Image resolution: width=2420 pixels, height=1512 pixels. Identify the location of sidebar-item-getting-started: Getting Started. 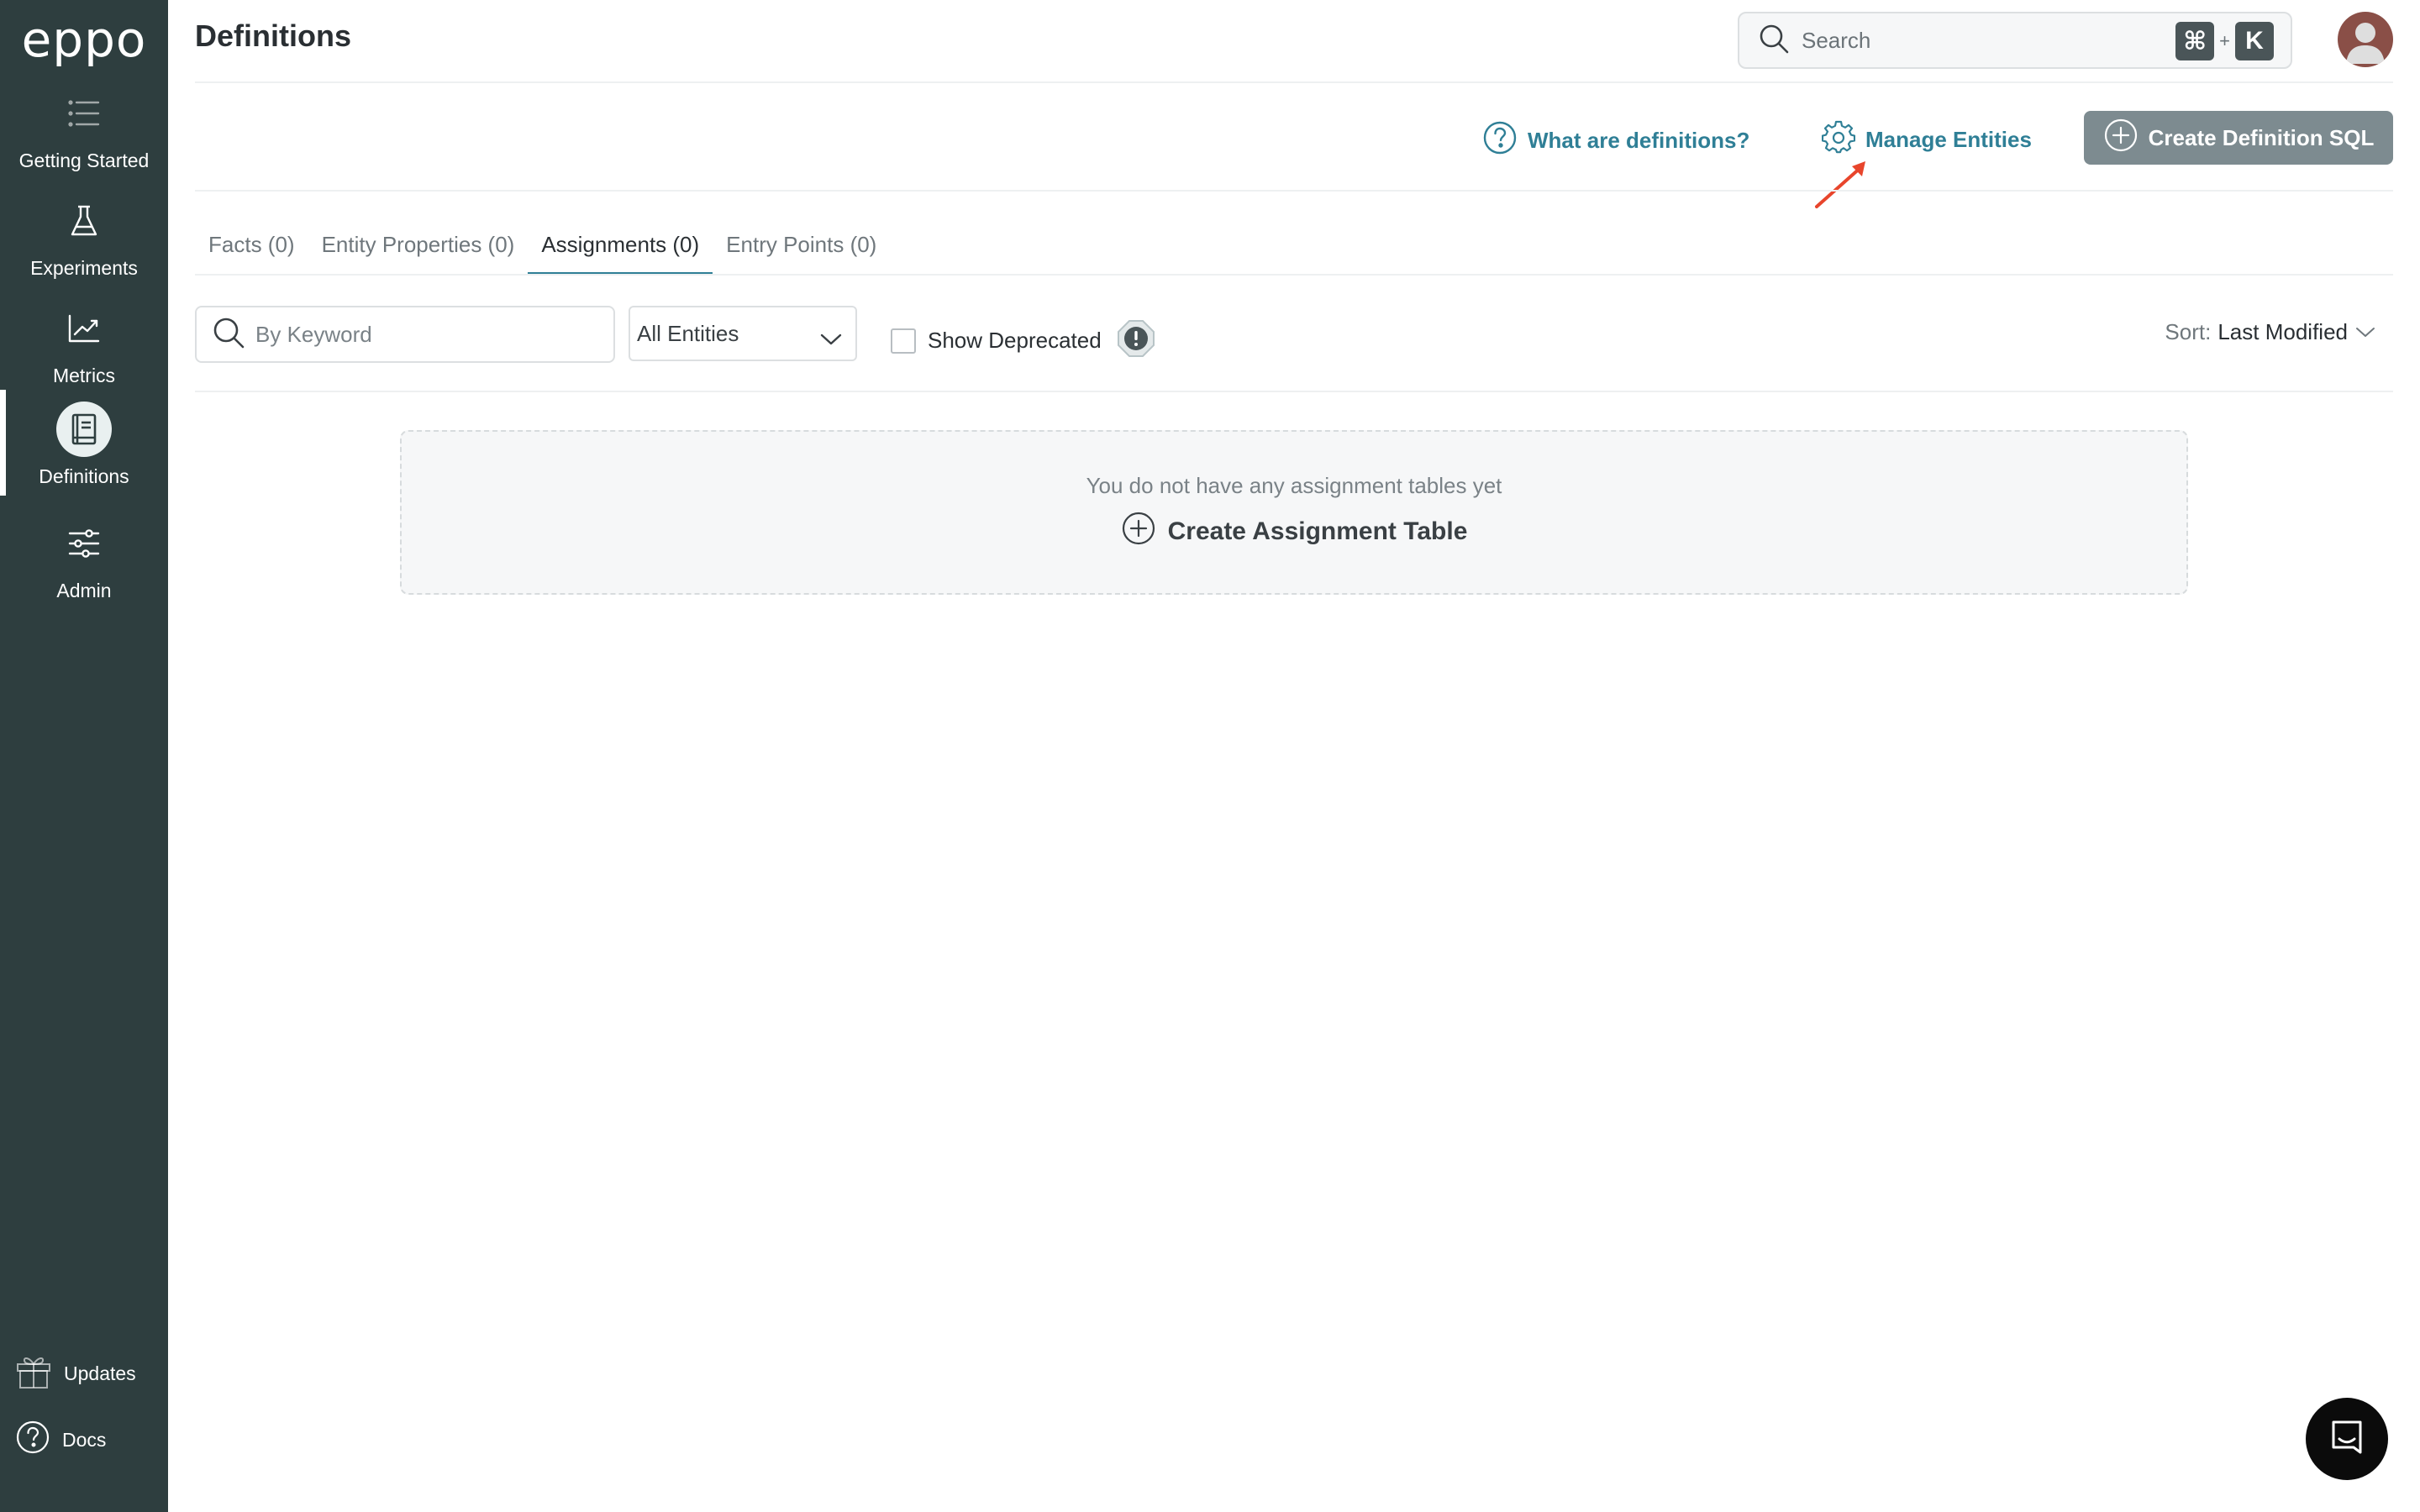
(84, 139).